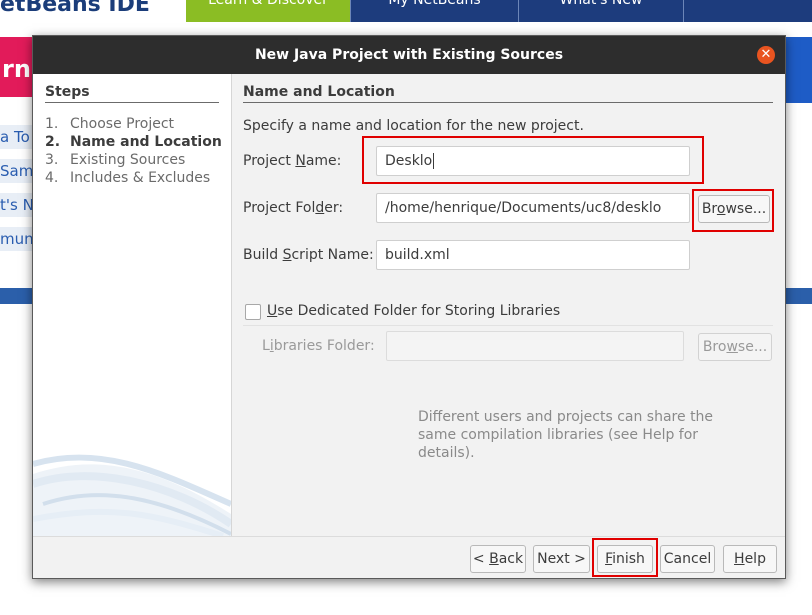  What do you see at coordinates (747, 11) in the screenshot?
I see `site-tab-extra` at bounding box center [747, 11].